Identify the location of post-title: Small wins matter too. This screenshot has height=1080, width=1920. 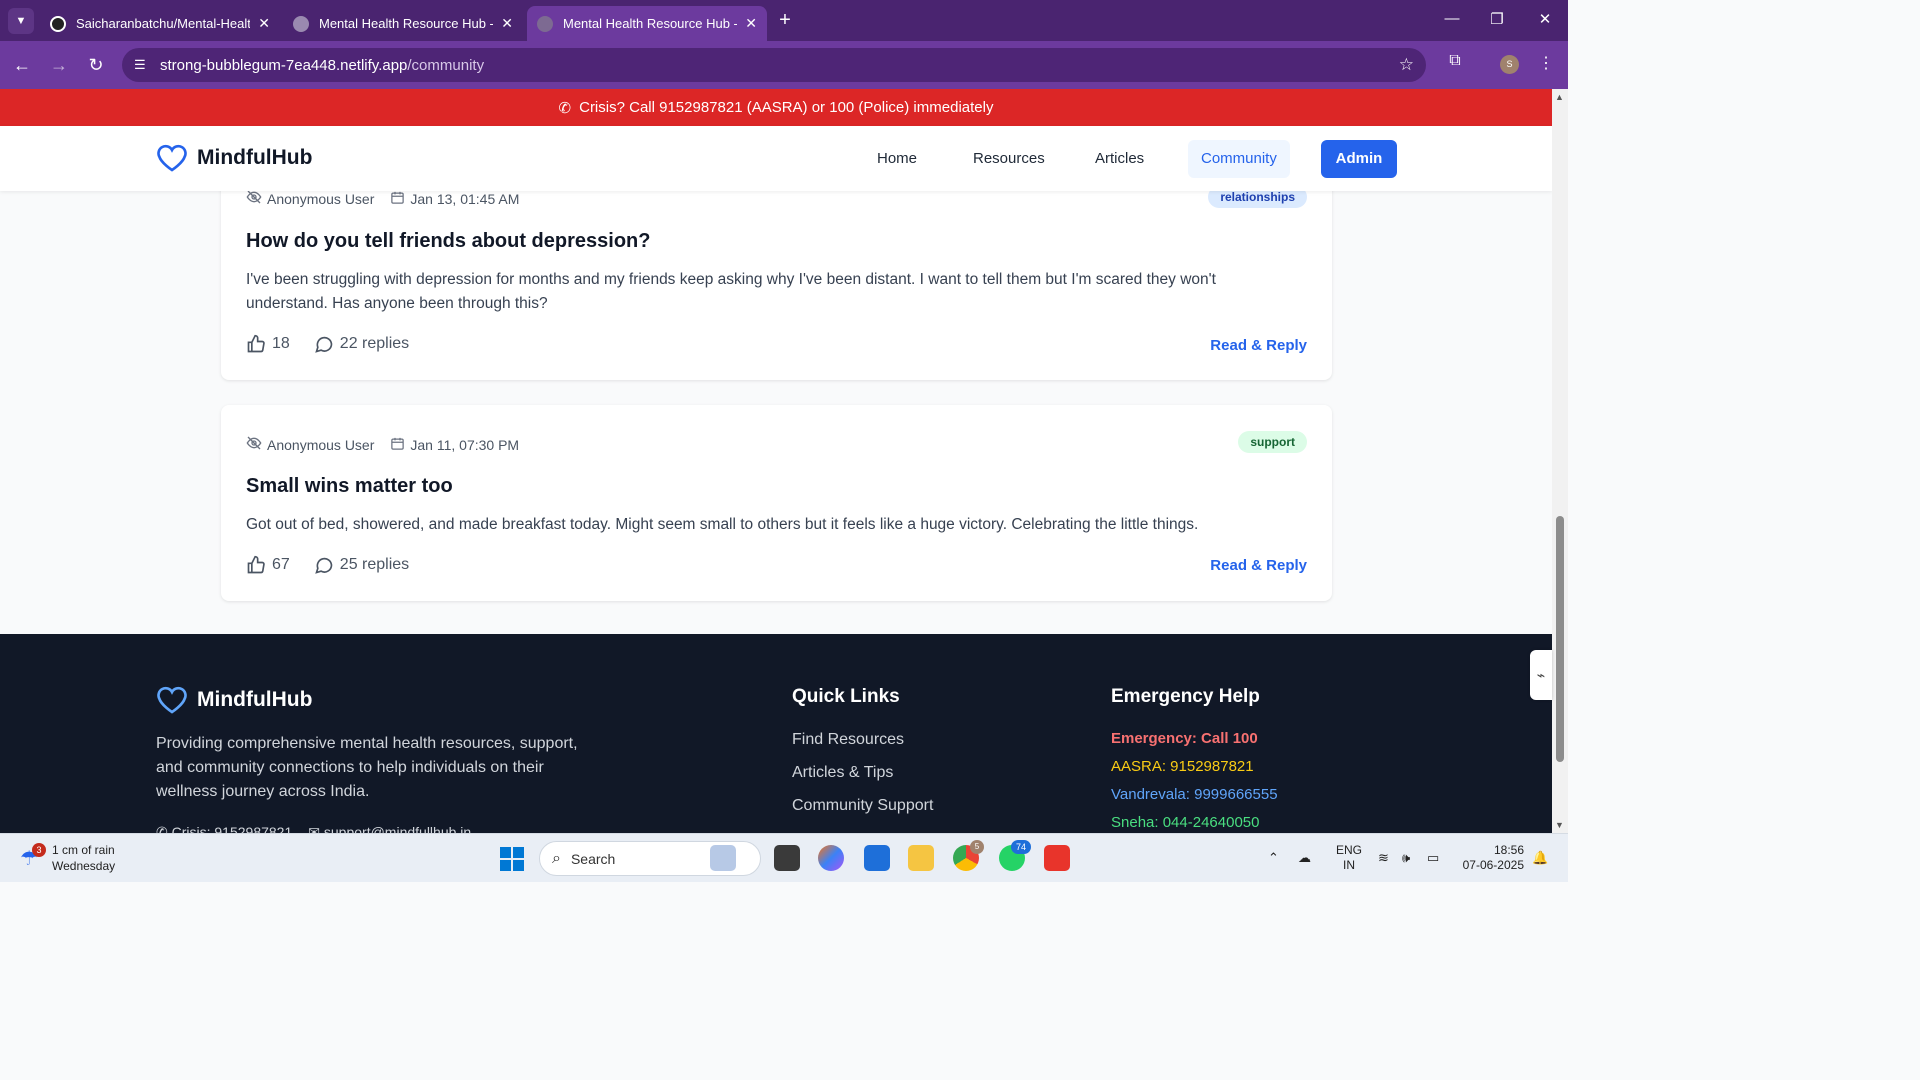
(349, 486).